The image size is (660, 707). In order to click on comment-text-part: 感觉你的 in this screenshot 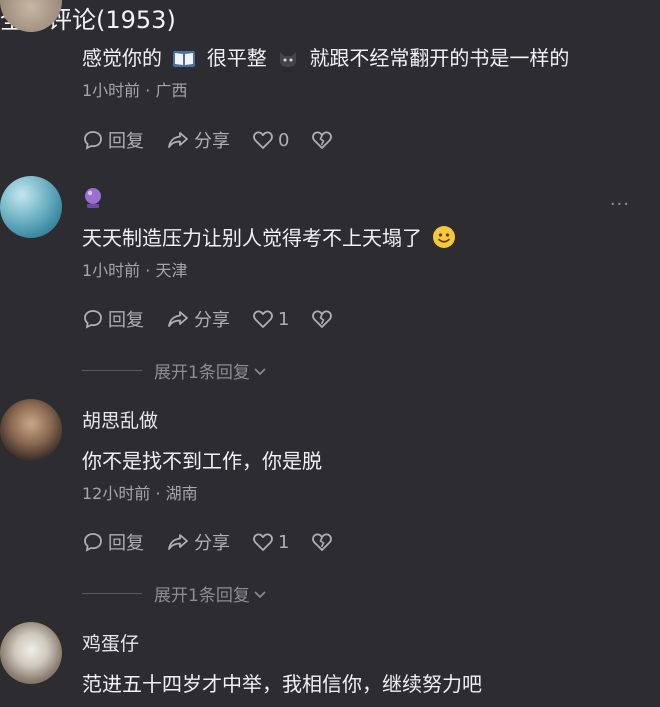, I will do `click(122, 58)`.